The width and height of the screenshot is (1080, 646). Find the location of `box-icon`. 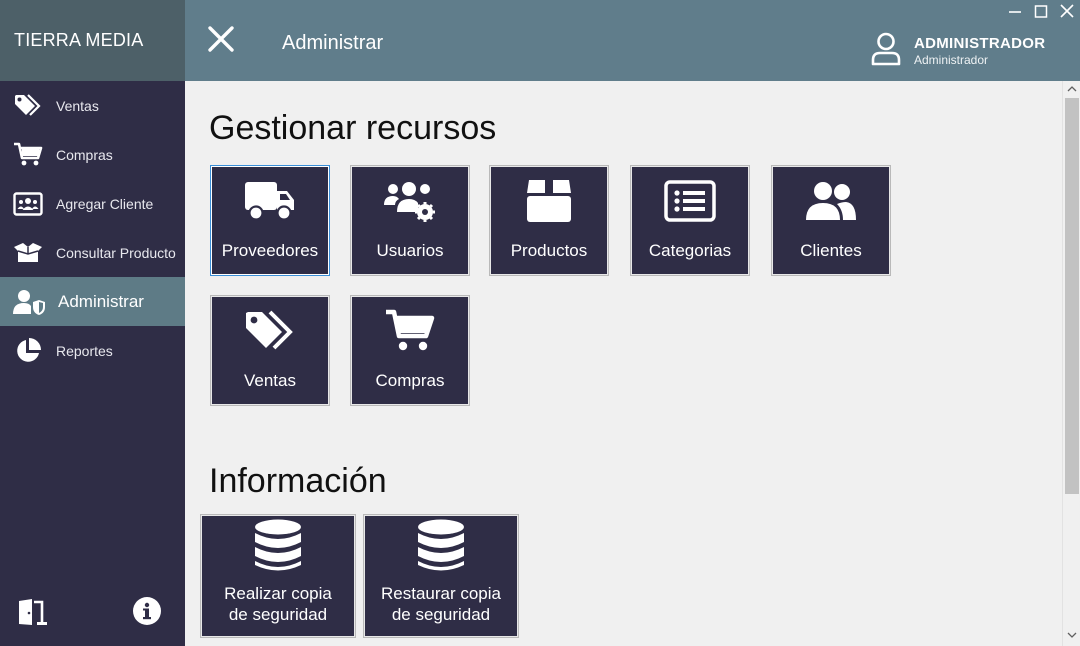

box-icon is located at coordinates (549, 201).